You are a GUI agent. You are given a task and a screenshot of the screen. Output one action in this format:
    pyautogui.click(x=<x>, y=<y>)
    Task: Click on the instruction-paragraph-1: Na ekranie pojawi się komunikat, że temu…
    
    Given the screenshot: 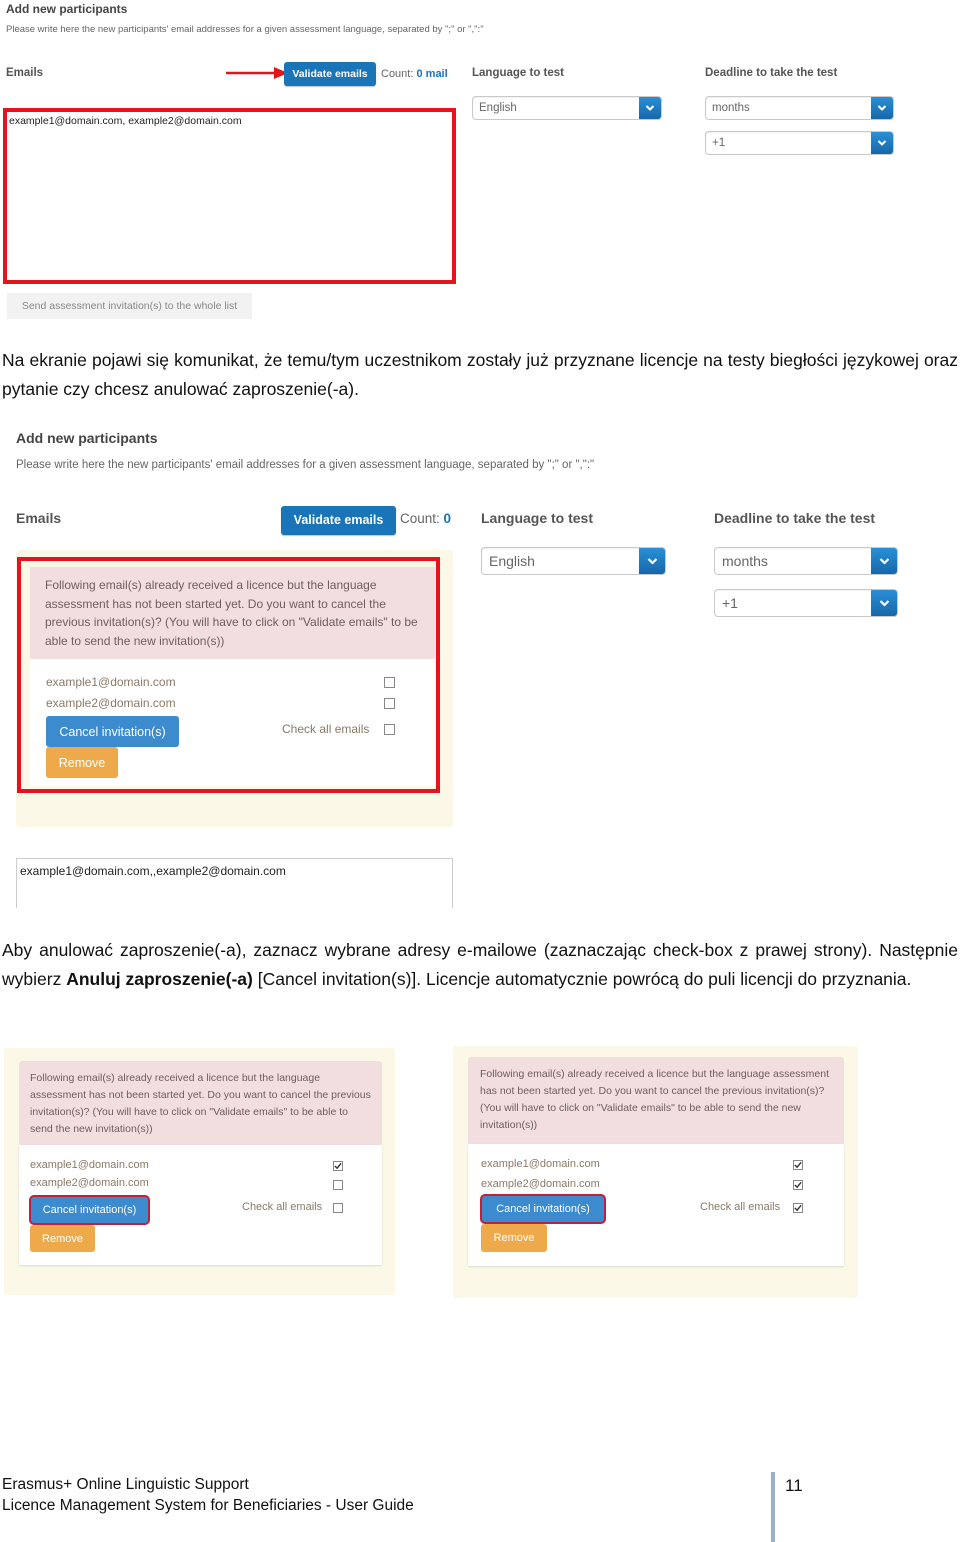 What is the action you would take?
    pyautogui.click(x=480, y=374)
    